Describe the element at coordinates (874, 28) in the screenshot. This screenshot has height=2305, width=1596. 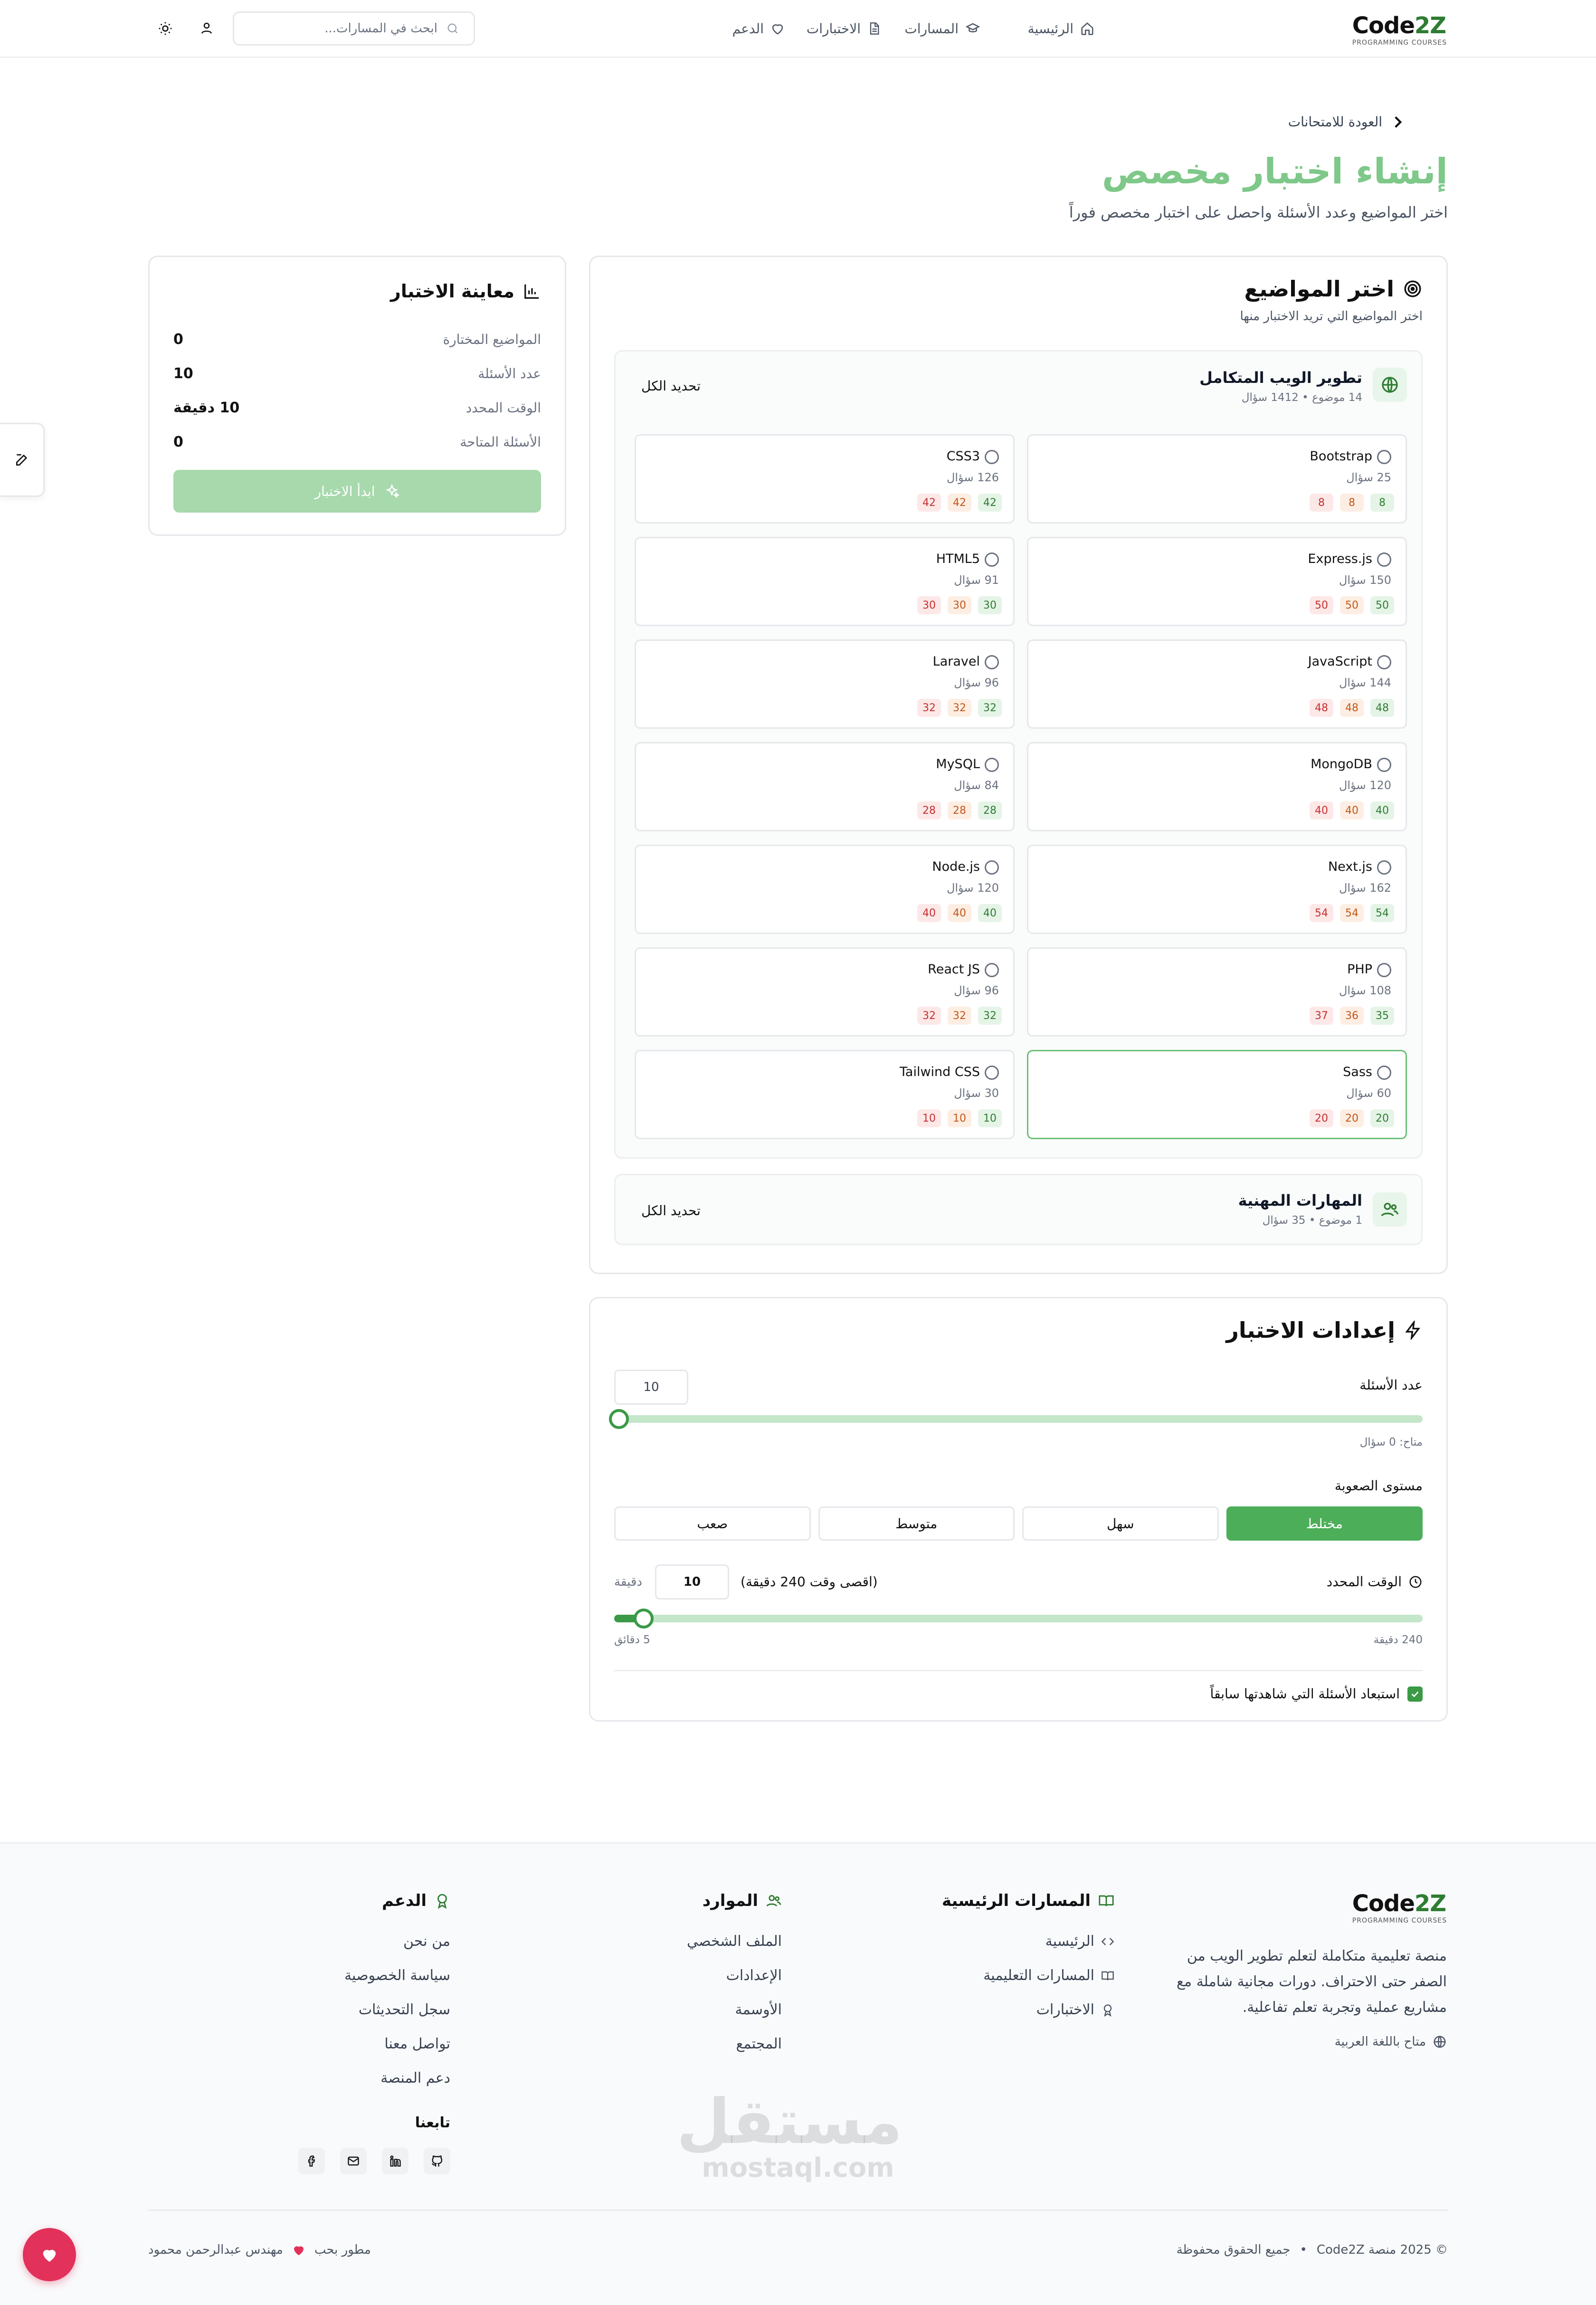
I see `document-icon` at that location.